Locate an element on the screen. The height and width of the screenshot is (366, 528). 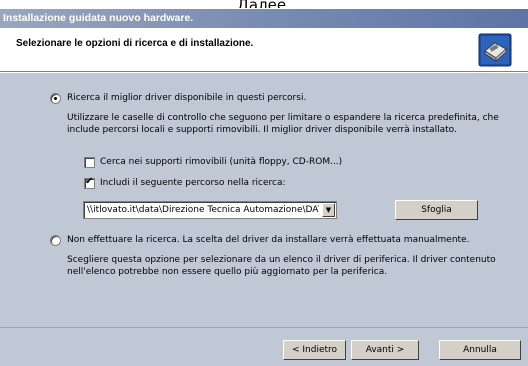
cropped-caption: Далее. is located at coordinates (264, 4).